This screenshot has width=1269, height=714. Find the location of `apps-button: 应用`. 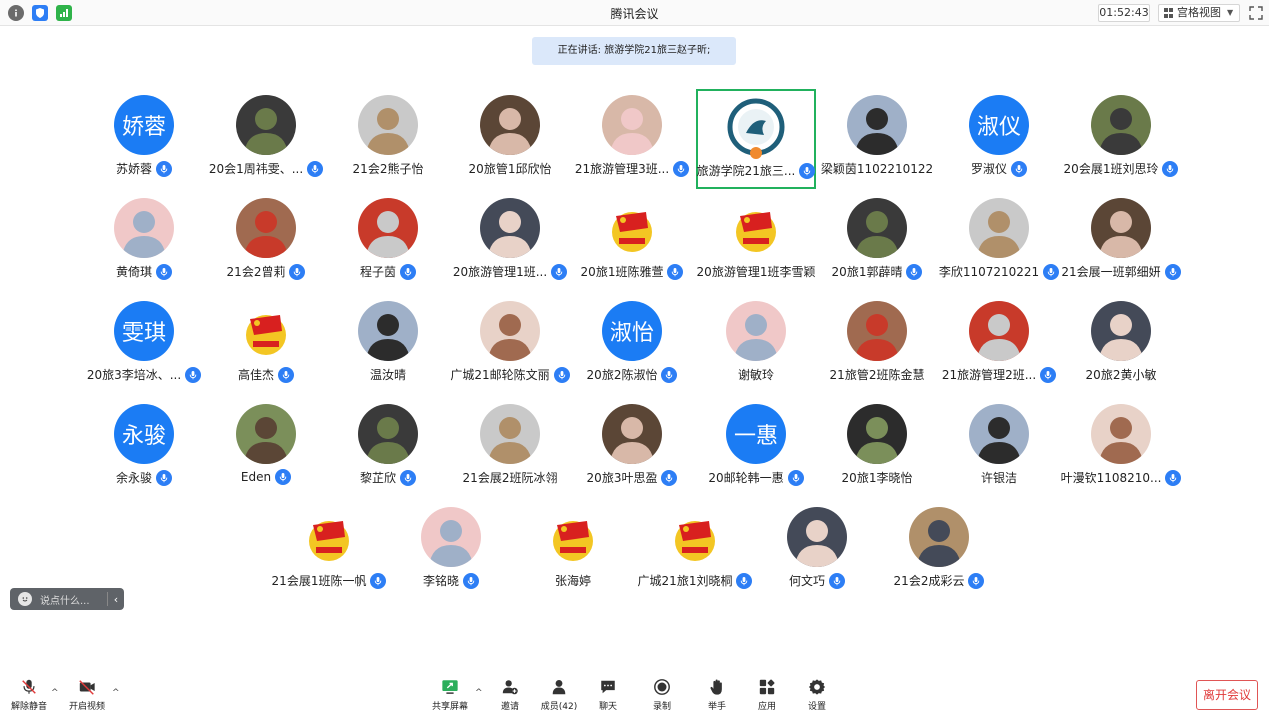

apps-button: 应用 is located at coordinates (767, 695).